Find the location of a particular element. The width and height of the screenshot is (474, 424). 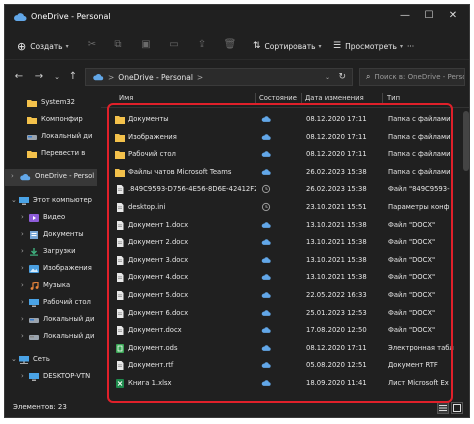

search-box: ⌕ Поиск в: OneDrive - Personal is located at coordinates (412, 77).